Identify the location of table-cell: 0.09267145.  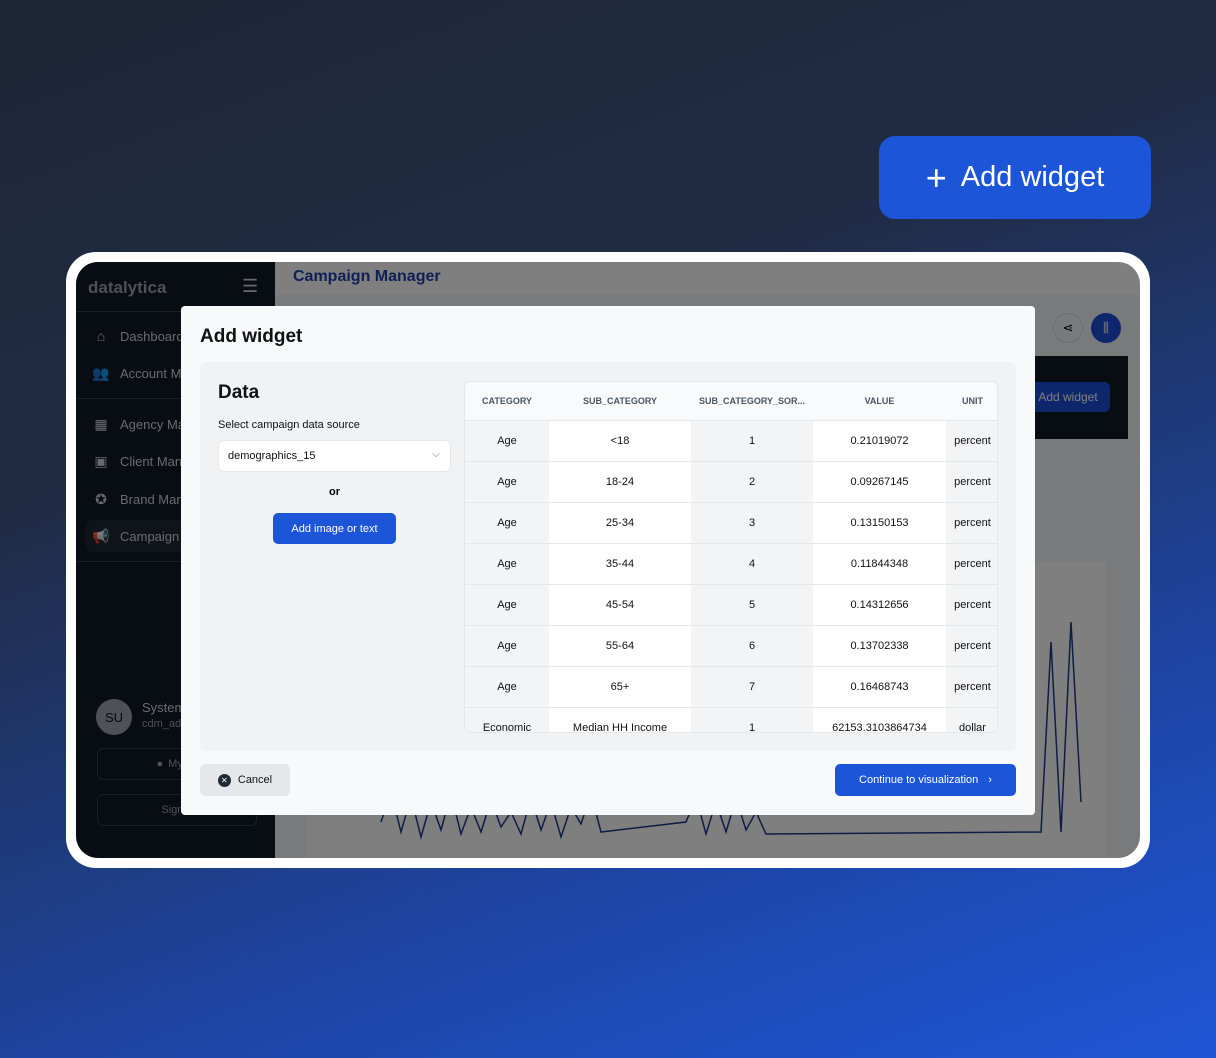
(879, 482).